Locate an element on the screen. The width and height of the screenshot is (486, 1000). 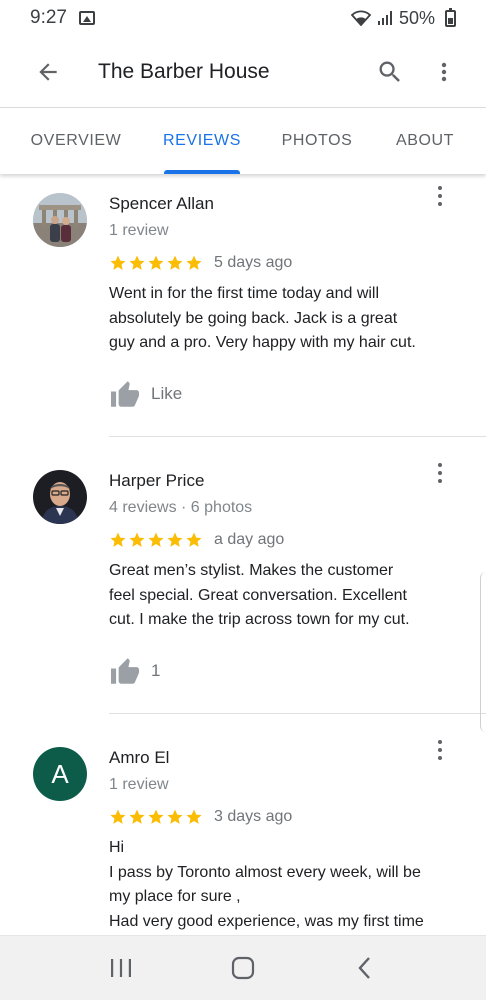
more-options-button is located at coordinates (444, 72).